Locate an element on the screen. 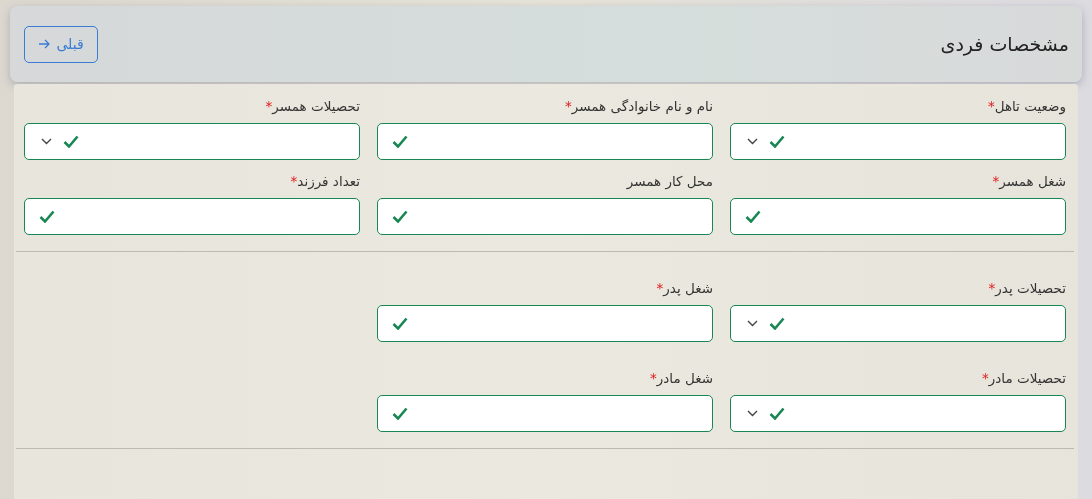  field-label: محل کار همسر is located at coordinates (669, 181).